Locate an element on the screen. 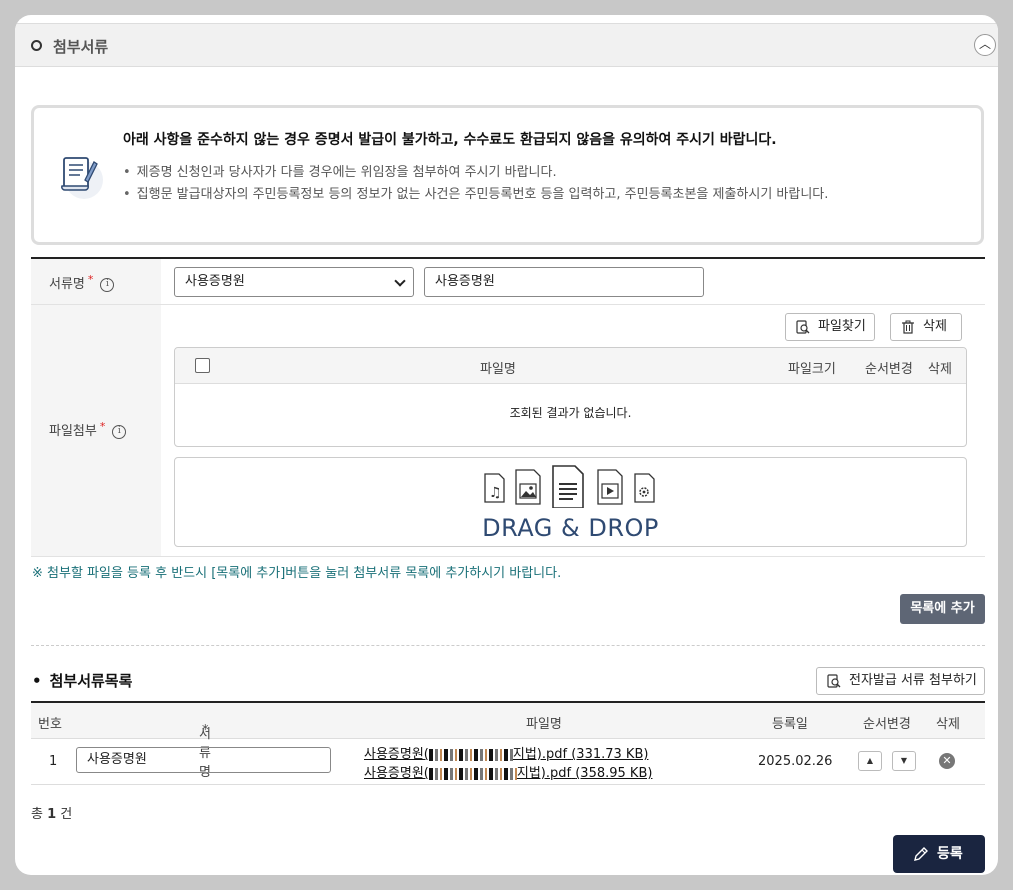  trash-icon is located at coordinates (908, 327).